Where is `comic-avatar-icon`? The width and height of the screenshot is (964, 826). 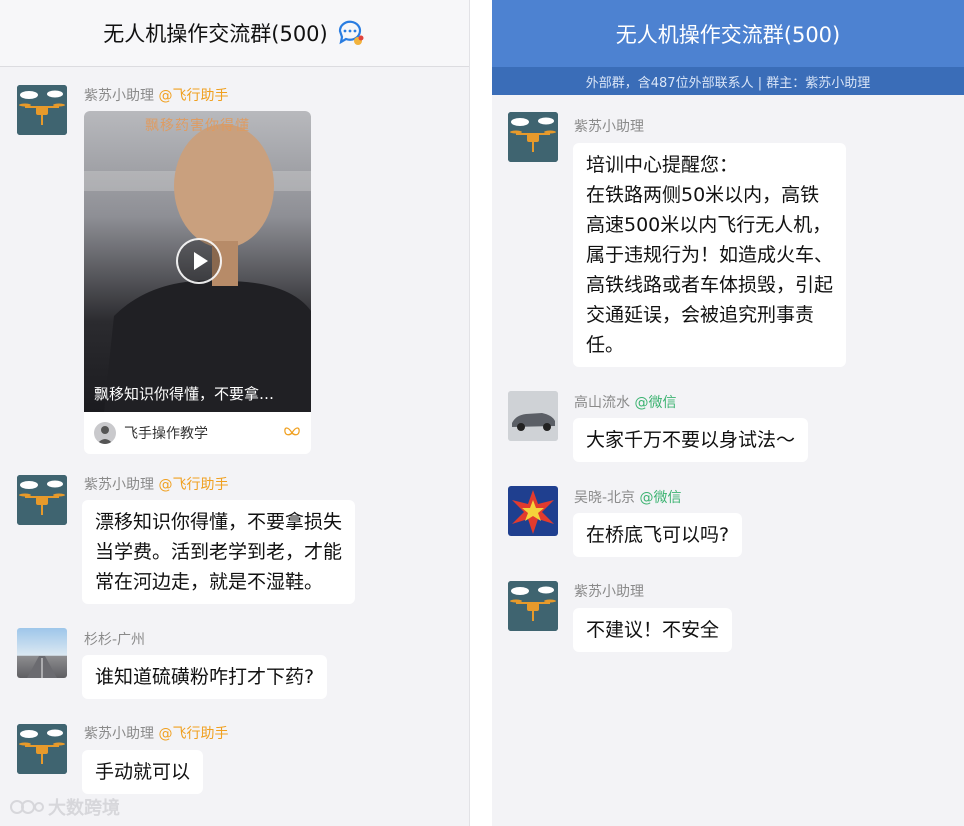 comic-avatar-icon is located at coordinates (533, 511).